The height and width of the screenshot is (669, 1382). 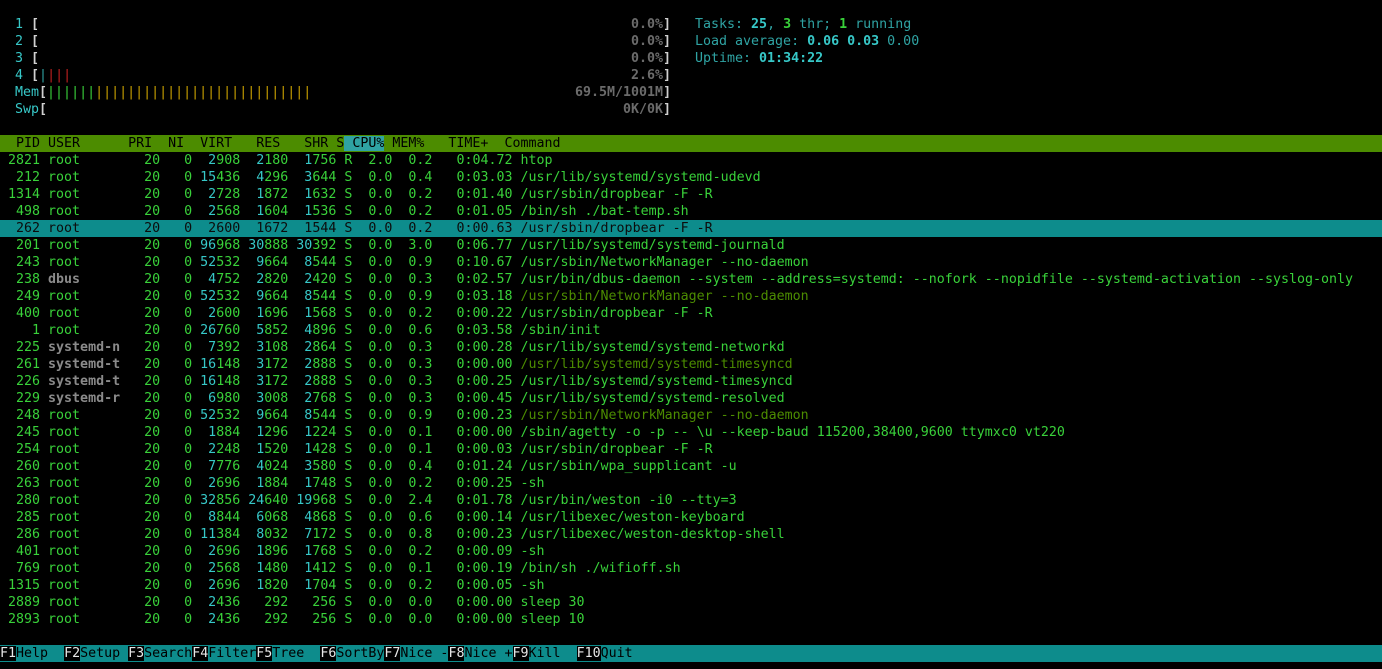 What do you see at coordinates (480, 653) in the screenshot?
I see `fkey-f8: F8Nice +` at bounding box center [480, 653].